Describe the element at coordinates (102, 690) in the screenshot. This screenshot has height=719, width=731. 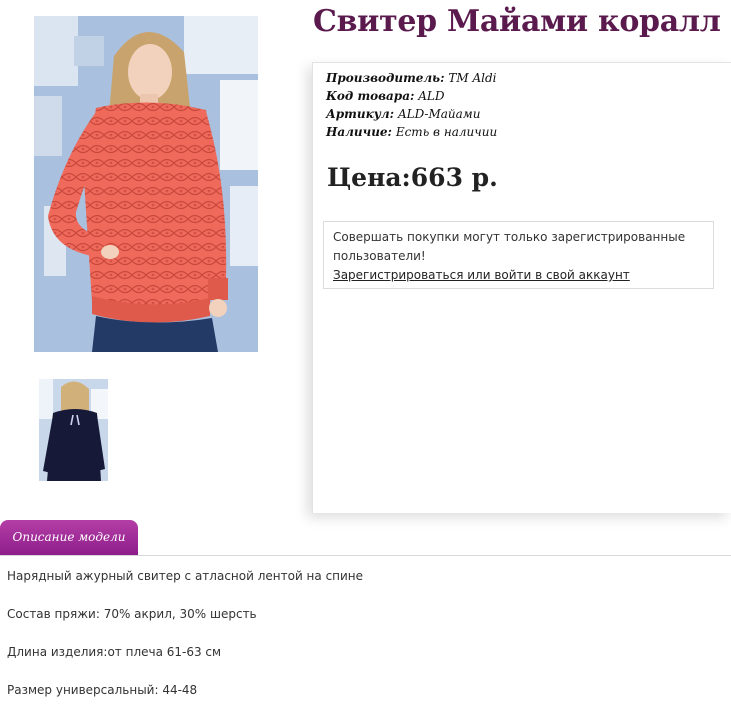
I see `description-line: Размер универсальный: 44-48` at that location.